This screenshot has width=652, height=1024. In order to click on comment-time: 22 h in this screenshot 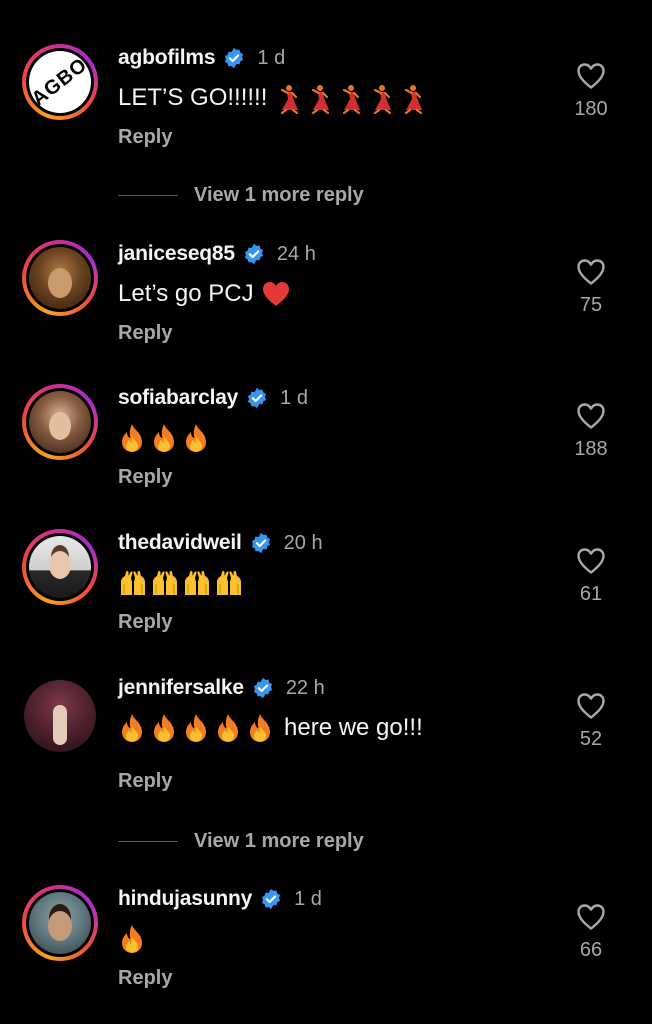, I will do `click(305, 687)`.